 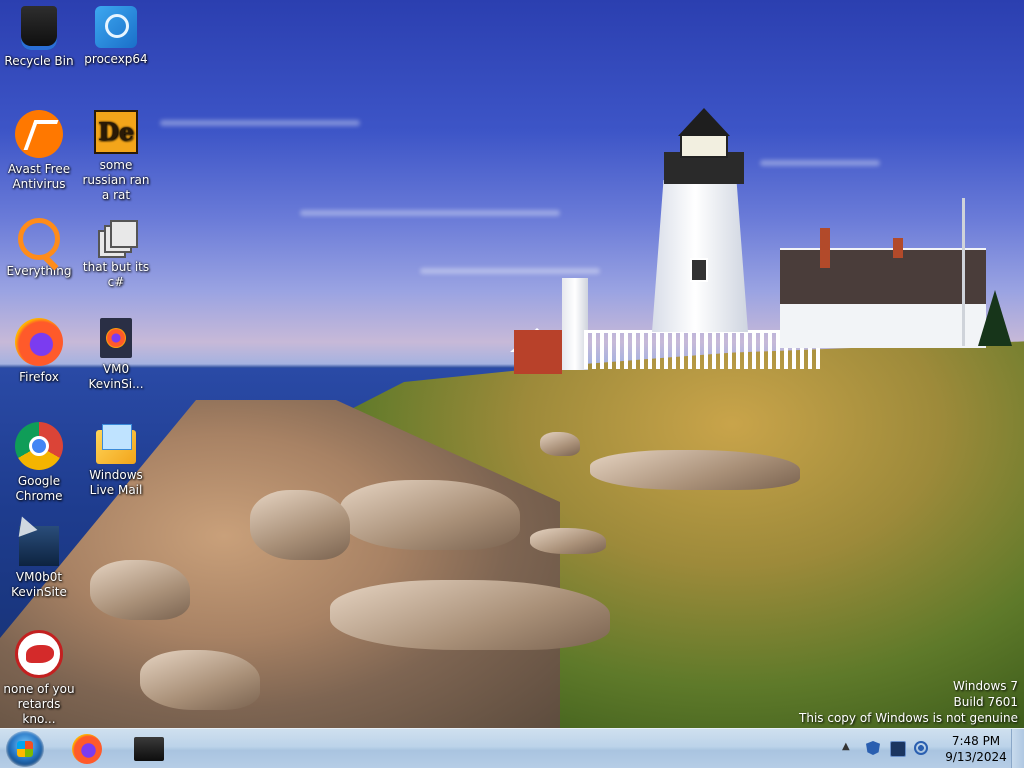 What do you see at coordinates (985, 702) in the screenshot?
I see `watermark-build: Build 7601` at bounding box center [985, 702].